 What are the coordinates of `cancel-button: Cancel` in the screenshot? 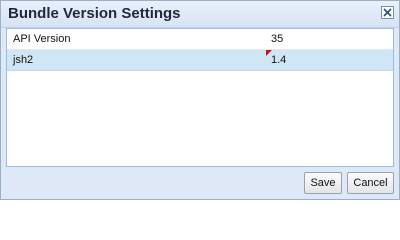 It's located at (370, 183).